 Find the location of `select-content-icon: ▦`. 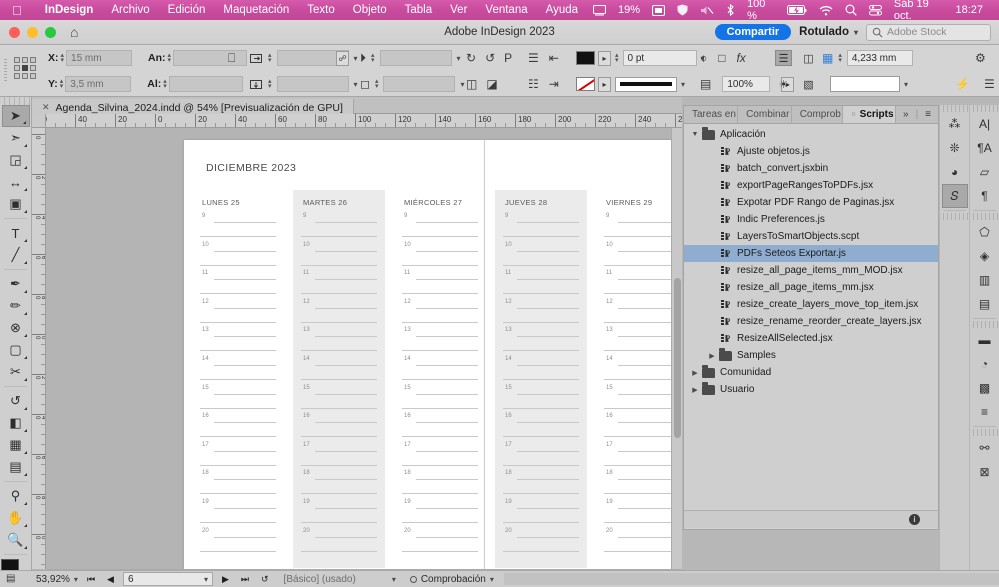

select-content-icon: ▦ is located at coordinates (827, 58).